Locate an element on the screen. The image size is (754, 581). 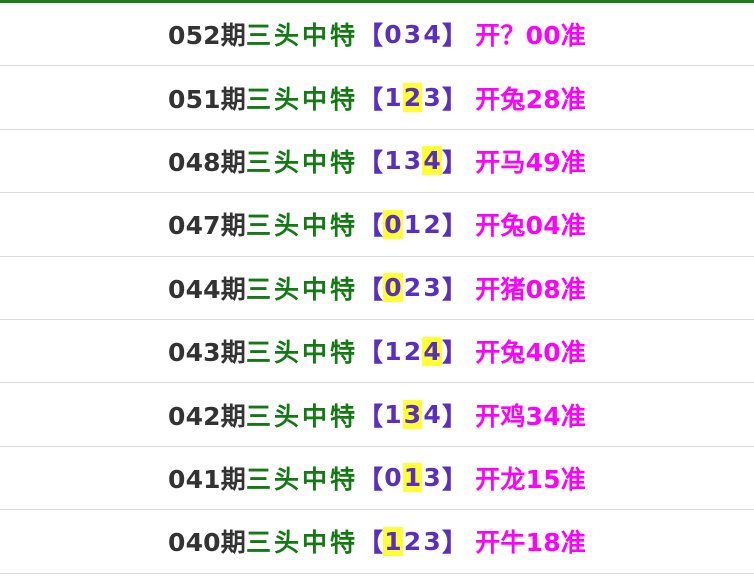
period-number: 041期 is located at coordinates (206, 479).